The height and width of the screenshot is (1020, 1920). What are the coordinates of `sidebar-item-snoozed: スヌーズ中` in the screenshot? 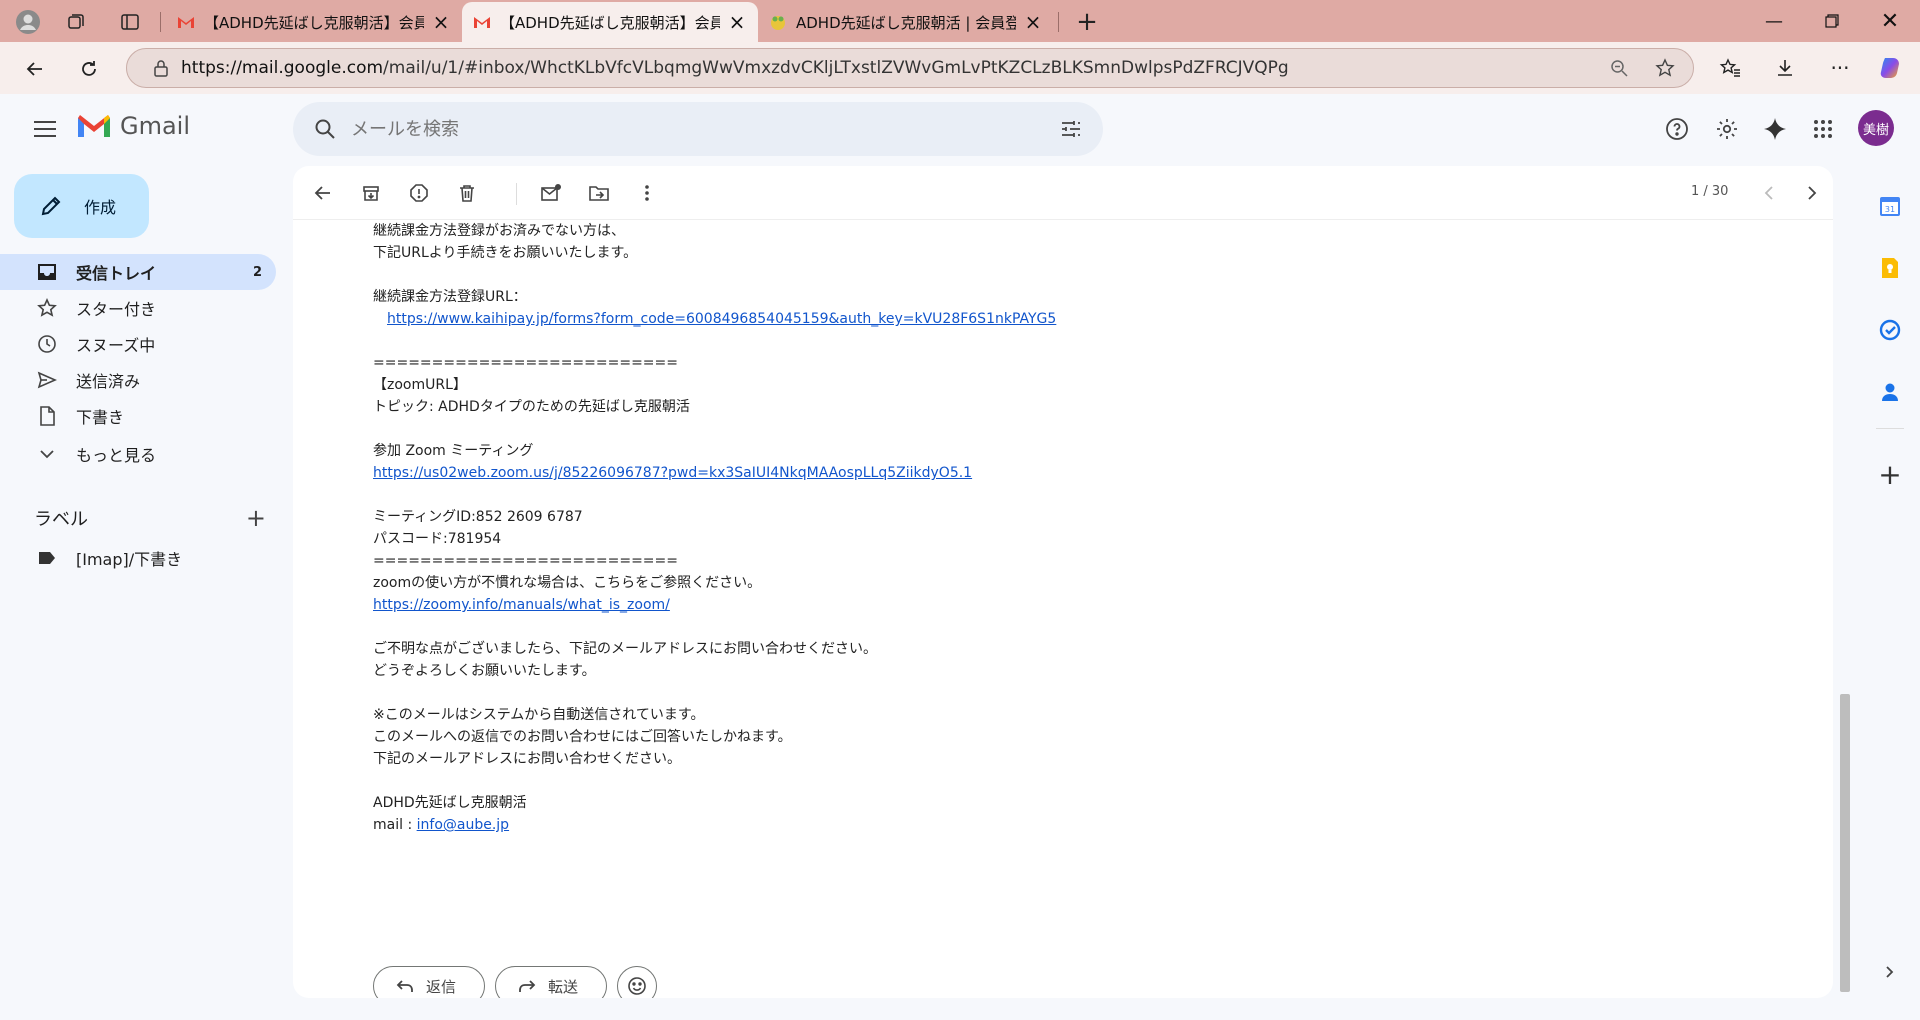 It's located at (138, 344).